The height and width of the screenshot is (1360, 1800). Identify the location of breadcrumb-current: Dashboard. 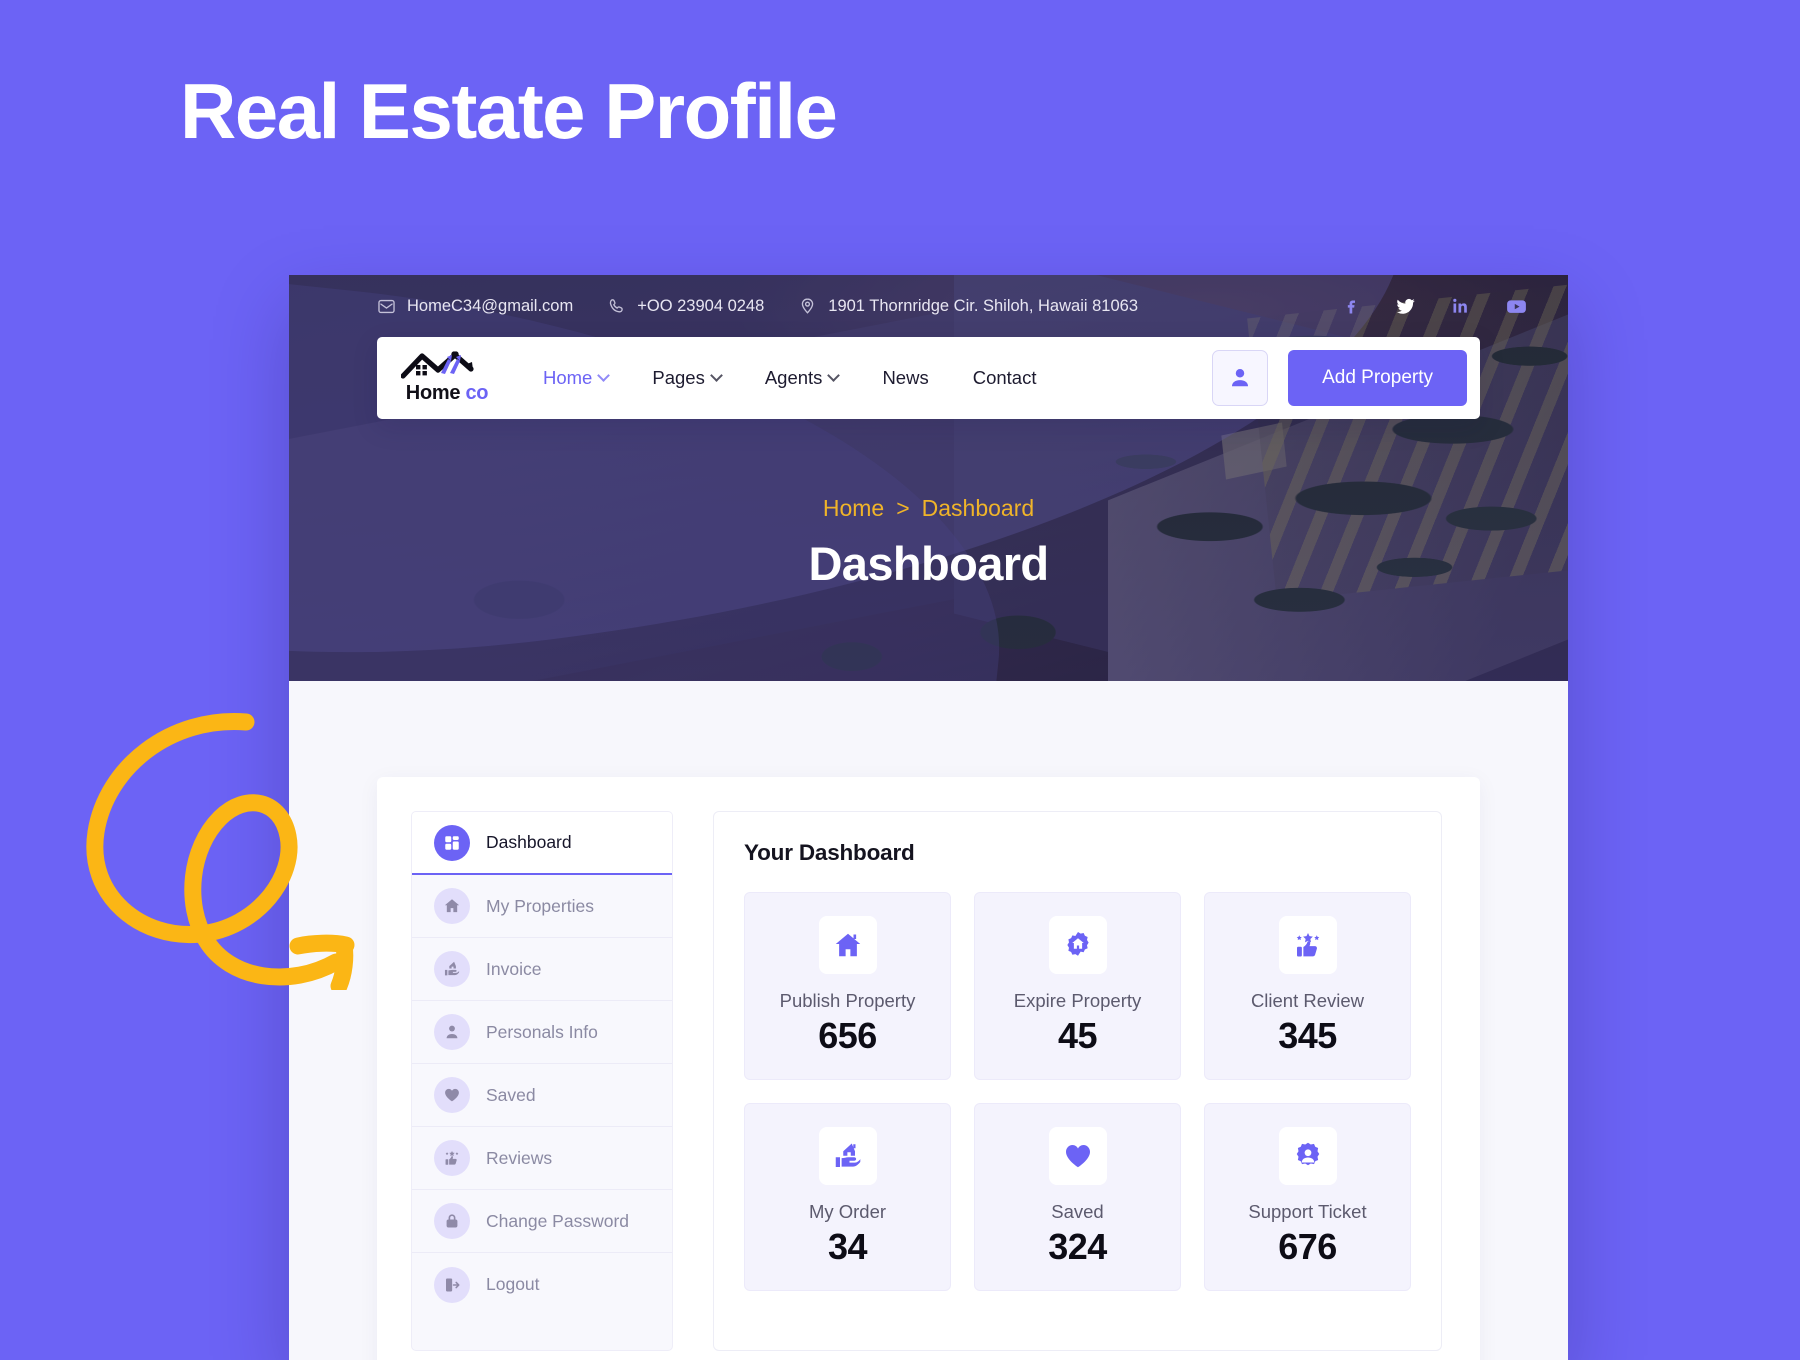
(978, 508).